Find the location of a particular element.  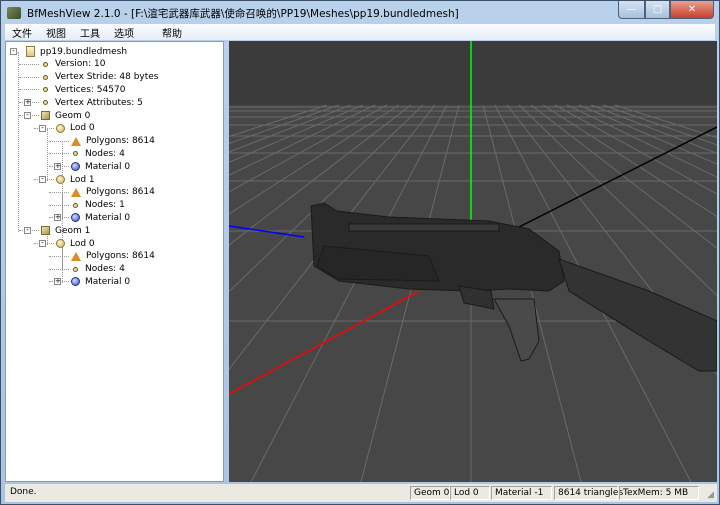

tree-node-label: Version: 10 is located at coordinates (80, 64).